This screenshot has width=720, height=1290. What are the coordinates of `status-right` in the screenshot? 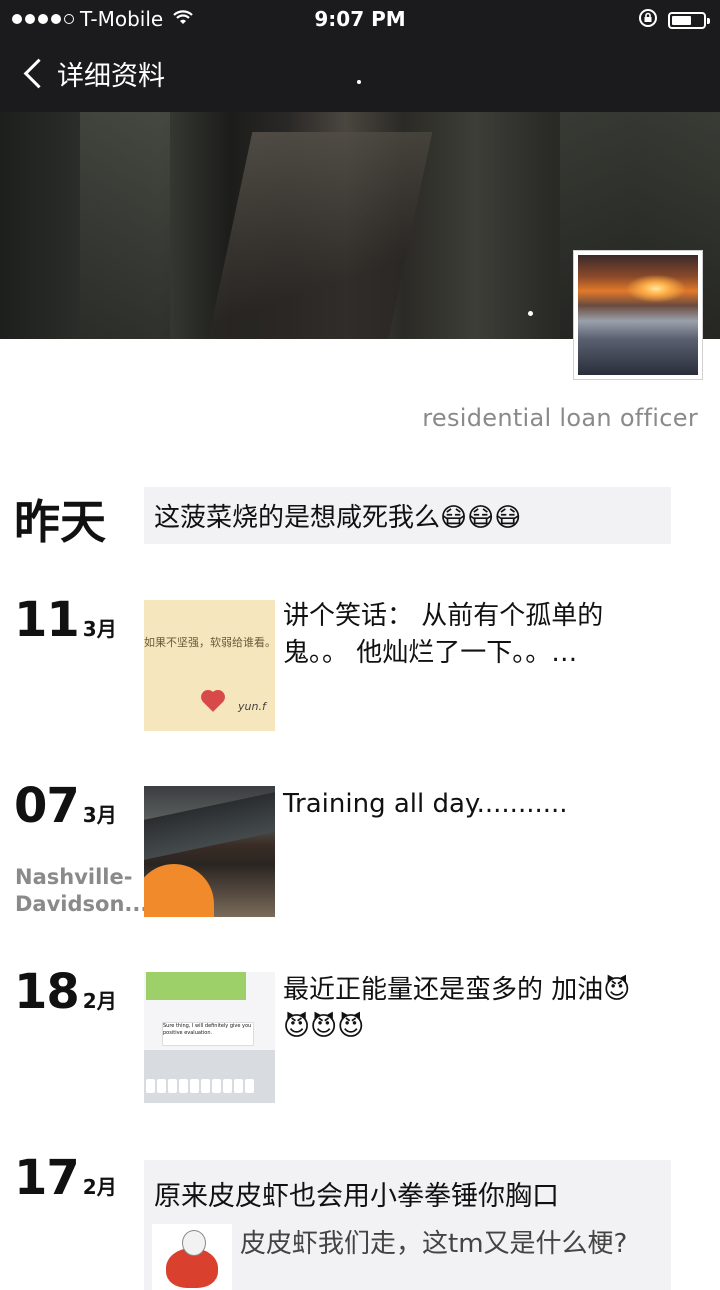 It's located at (674, 20).